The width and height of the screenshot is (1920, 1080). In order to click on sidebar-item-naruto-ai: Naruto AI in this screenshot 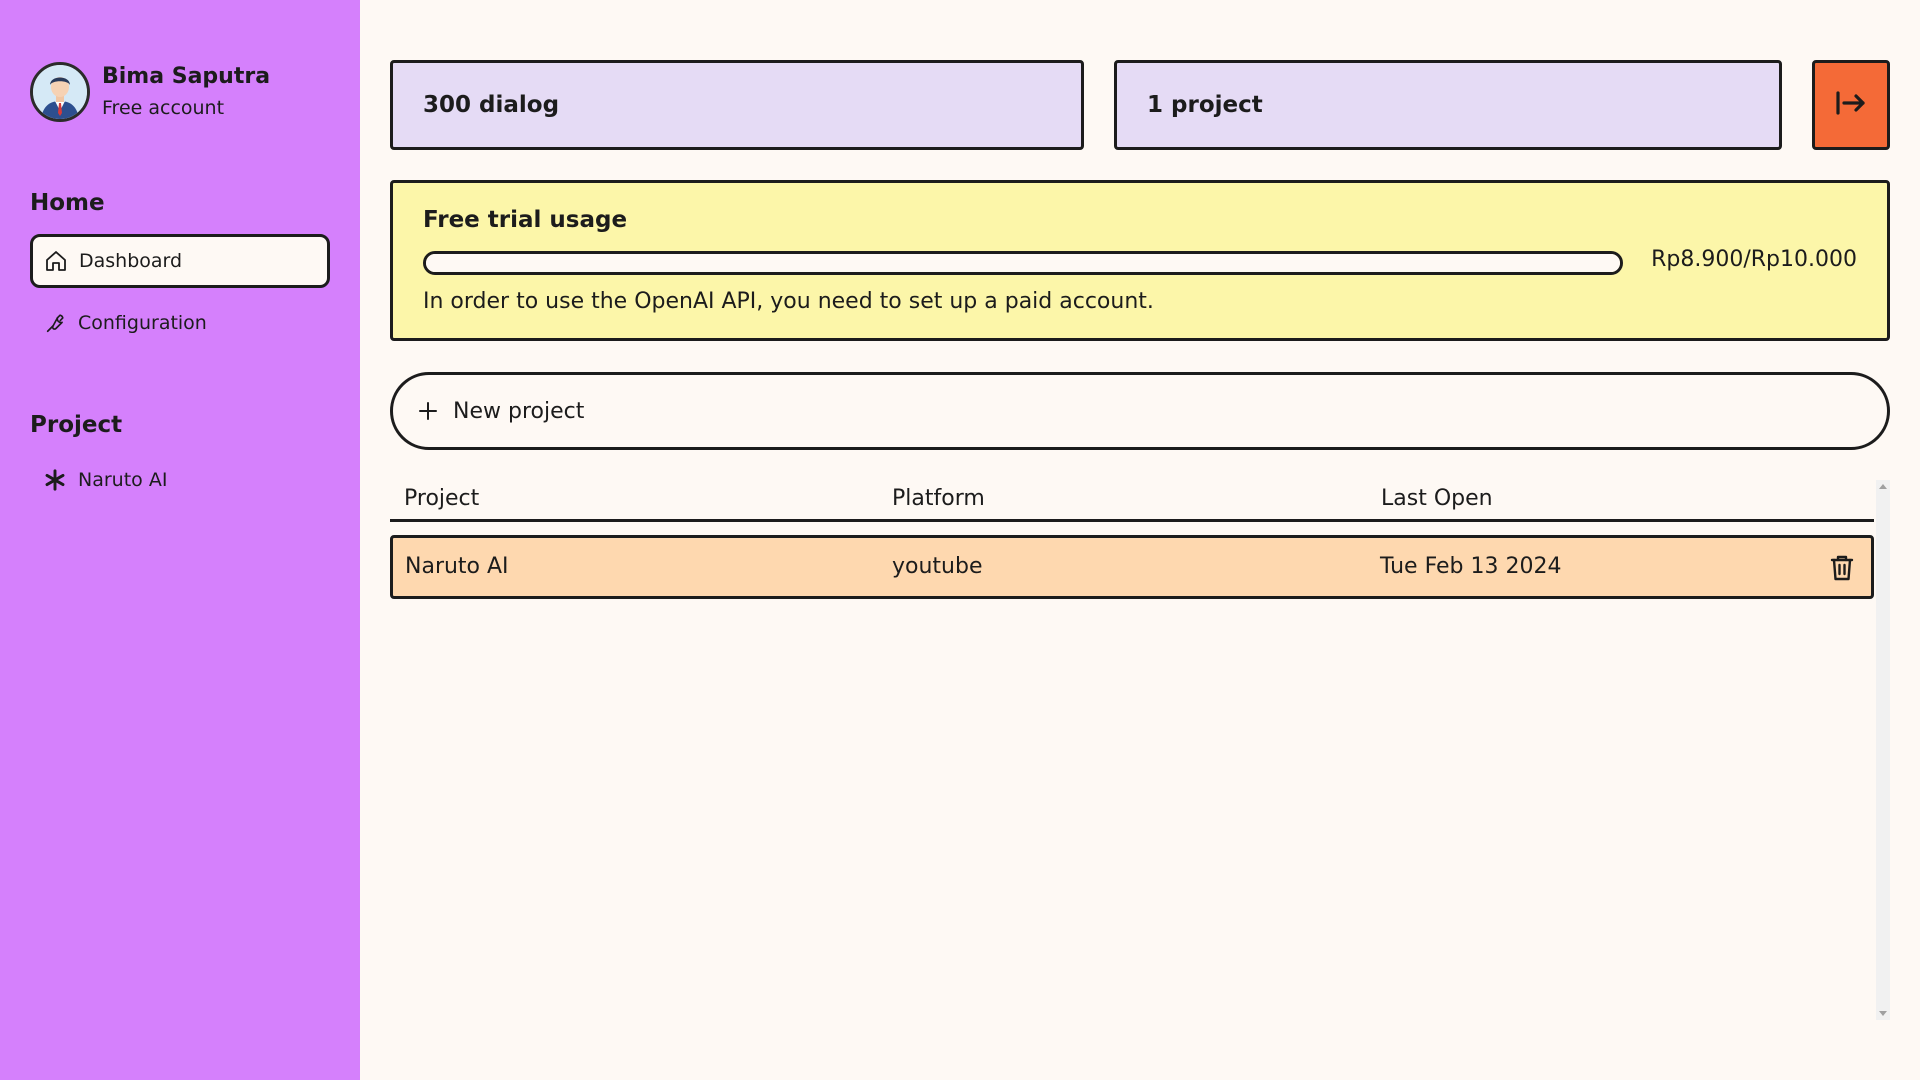, I will do `click(180, 480)`.